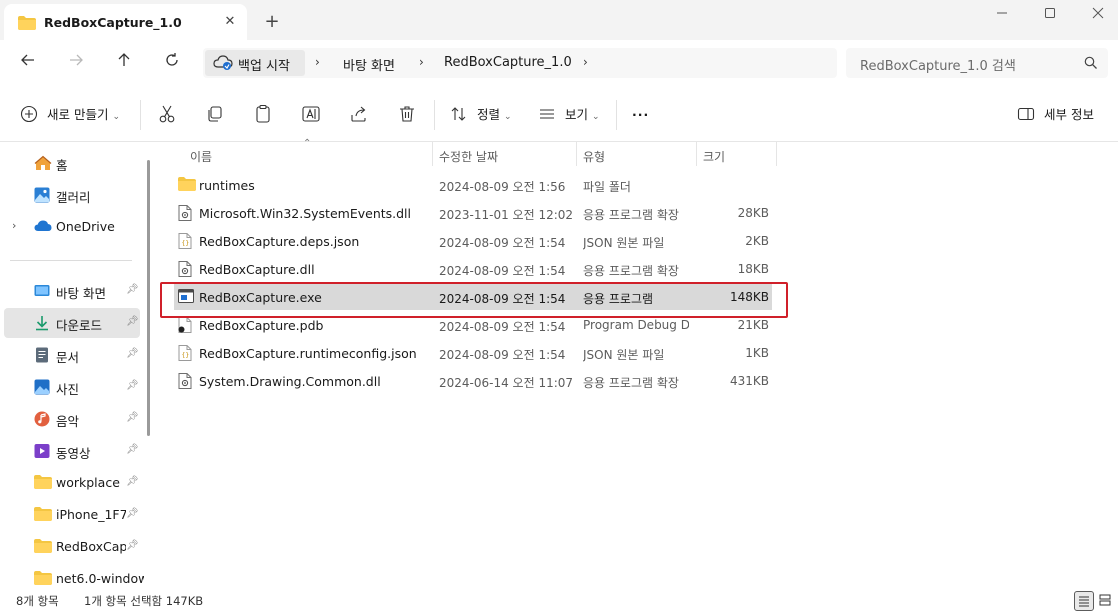  I want to click on sort-button: 정렬 ⌄, so click(481, 115).